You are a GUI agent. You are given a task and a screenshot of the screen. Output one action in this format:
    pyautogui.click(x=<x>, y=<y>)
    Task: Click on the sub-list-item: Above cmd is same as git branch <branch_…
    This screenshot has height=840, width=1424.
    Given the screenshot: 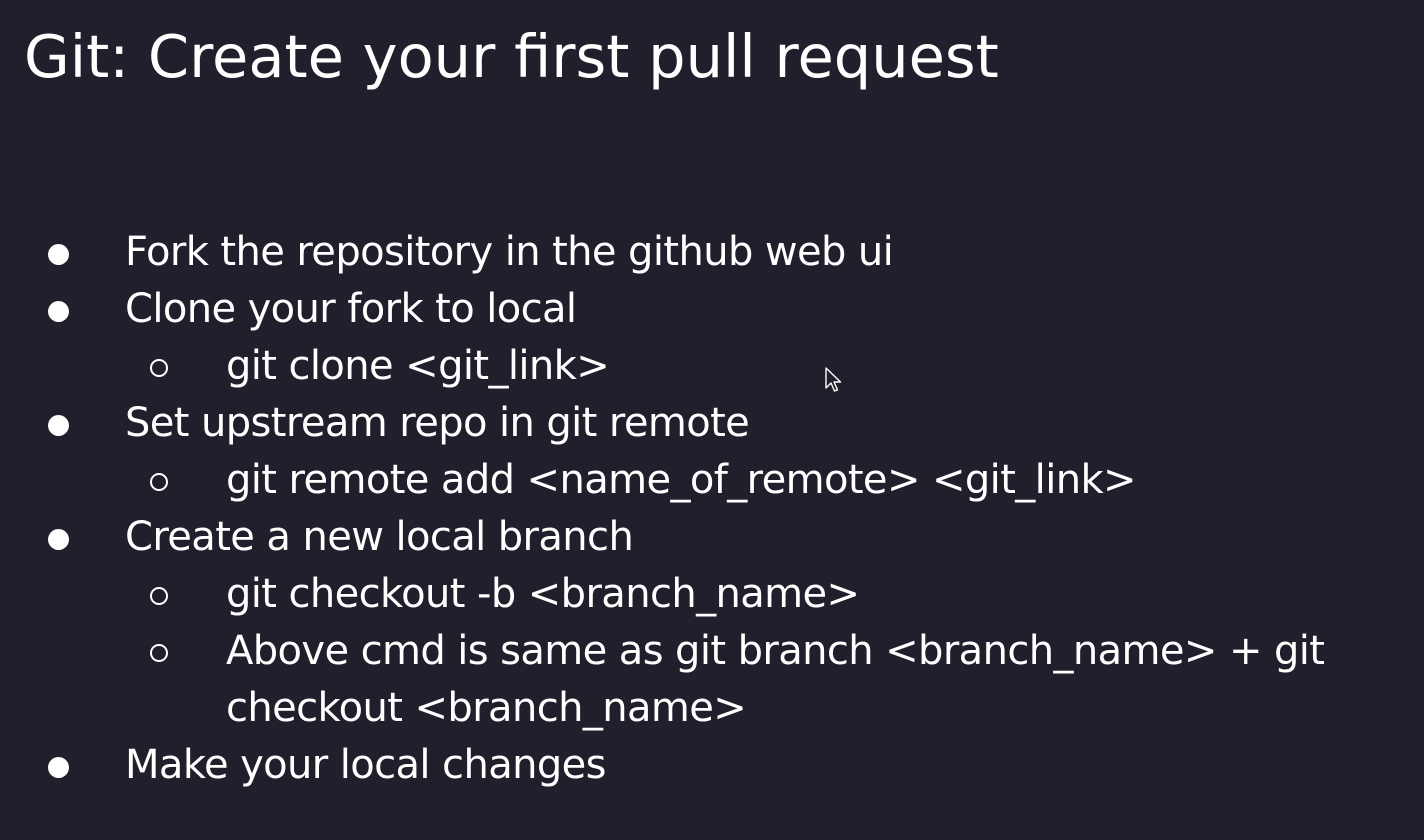 What is the action you would take?
    pyautogui.click(x=712, y=651)
    